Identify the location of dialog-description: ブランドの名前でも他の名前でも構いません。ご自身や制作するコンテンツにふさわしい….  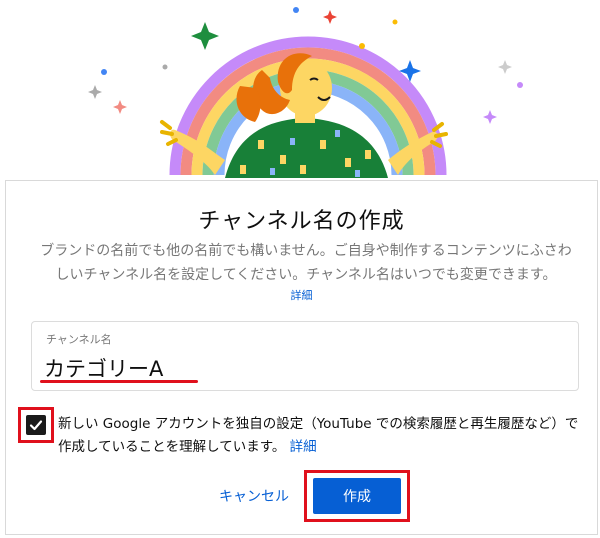
(306, 263).